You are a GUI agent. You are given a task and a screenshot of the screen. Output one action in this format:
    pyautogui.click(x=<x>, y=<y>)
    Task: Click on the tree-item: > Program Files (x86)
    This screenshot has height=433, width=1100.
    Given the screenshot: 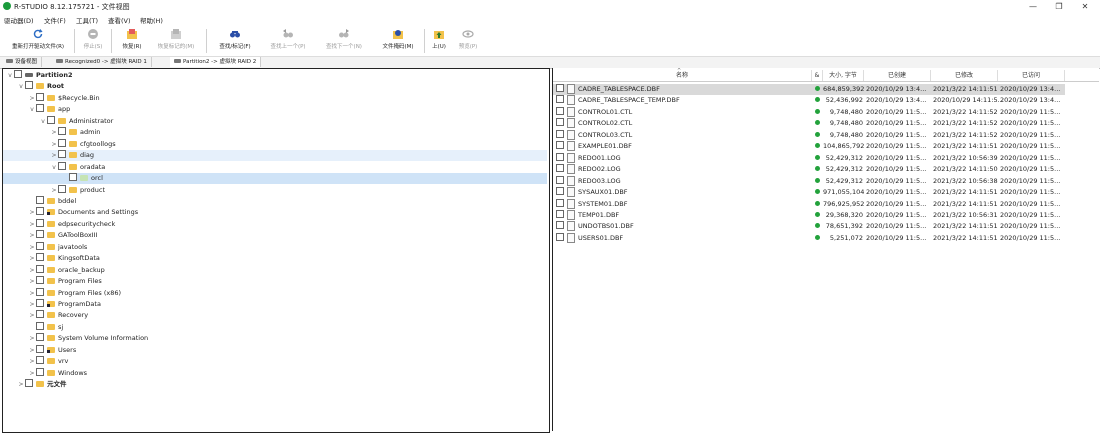 What is the action you would take?
    pyautogui.click(x=74, y=293)
    